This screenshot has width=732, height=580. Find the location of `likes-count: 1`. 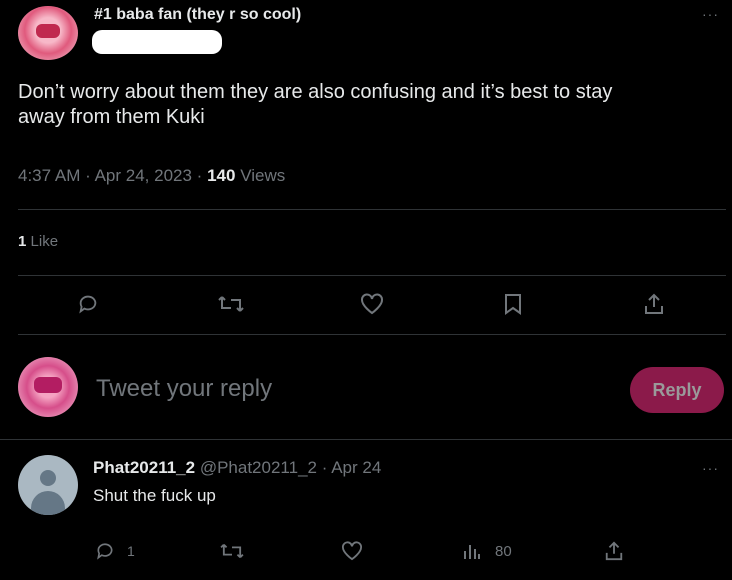

likes-count: 1 is located at coordinates (22, 241).